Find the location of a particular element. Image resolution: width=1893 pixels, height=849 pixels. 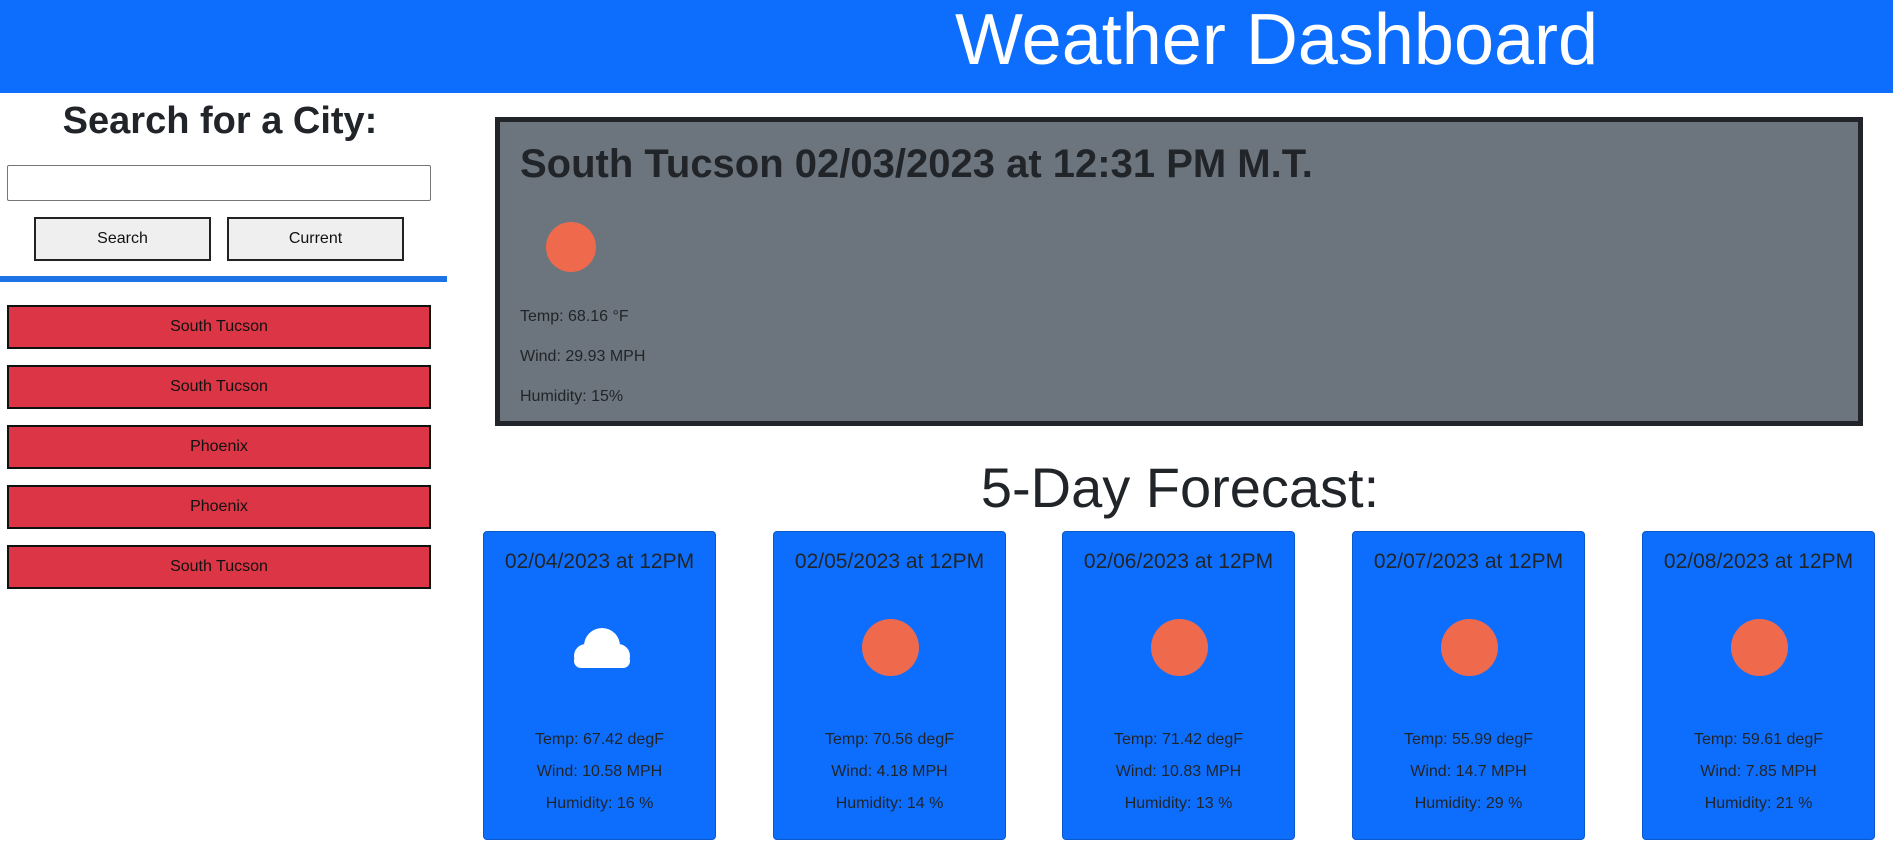

sidebar-divider is located at coordinates (223, 279).